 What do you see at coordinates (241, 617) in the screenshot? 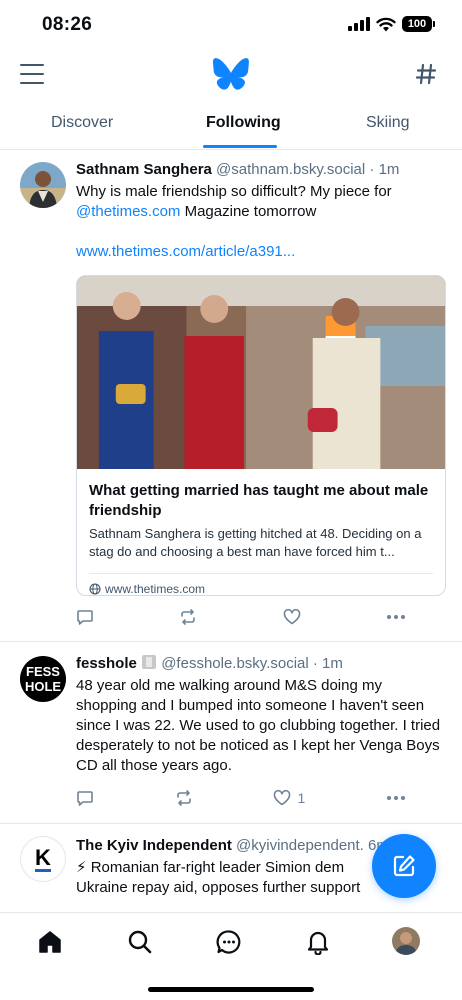
I see `post-actions` at bounding box center [241, 617].